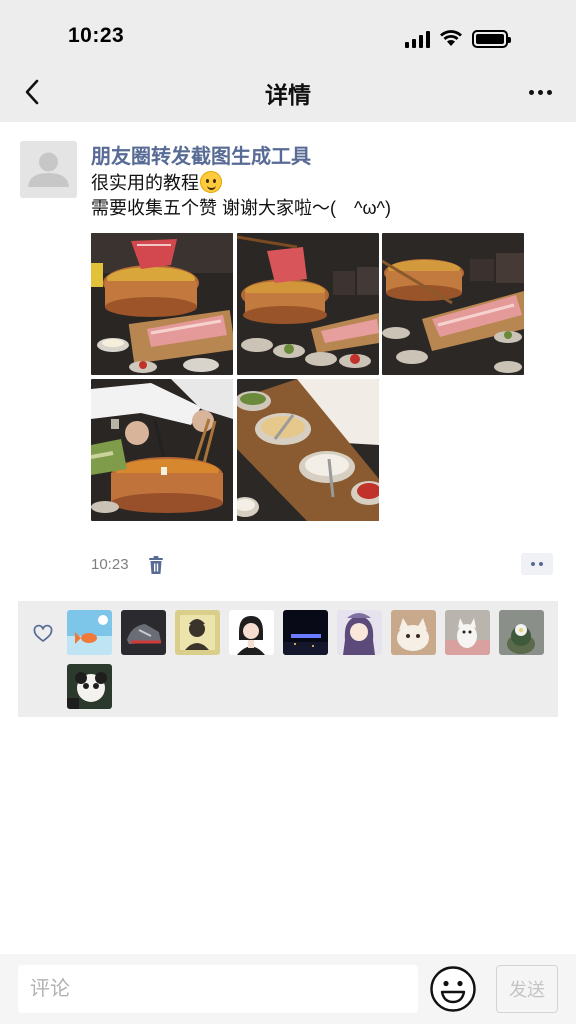 The height and width of the screenshot is (1024, 576). I want to click on signal-icon, so click(417, 39).